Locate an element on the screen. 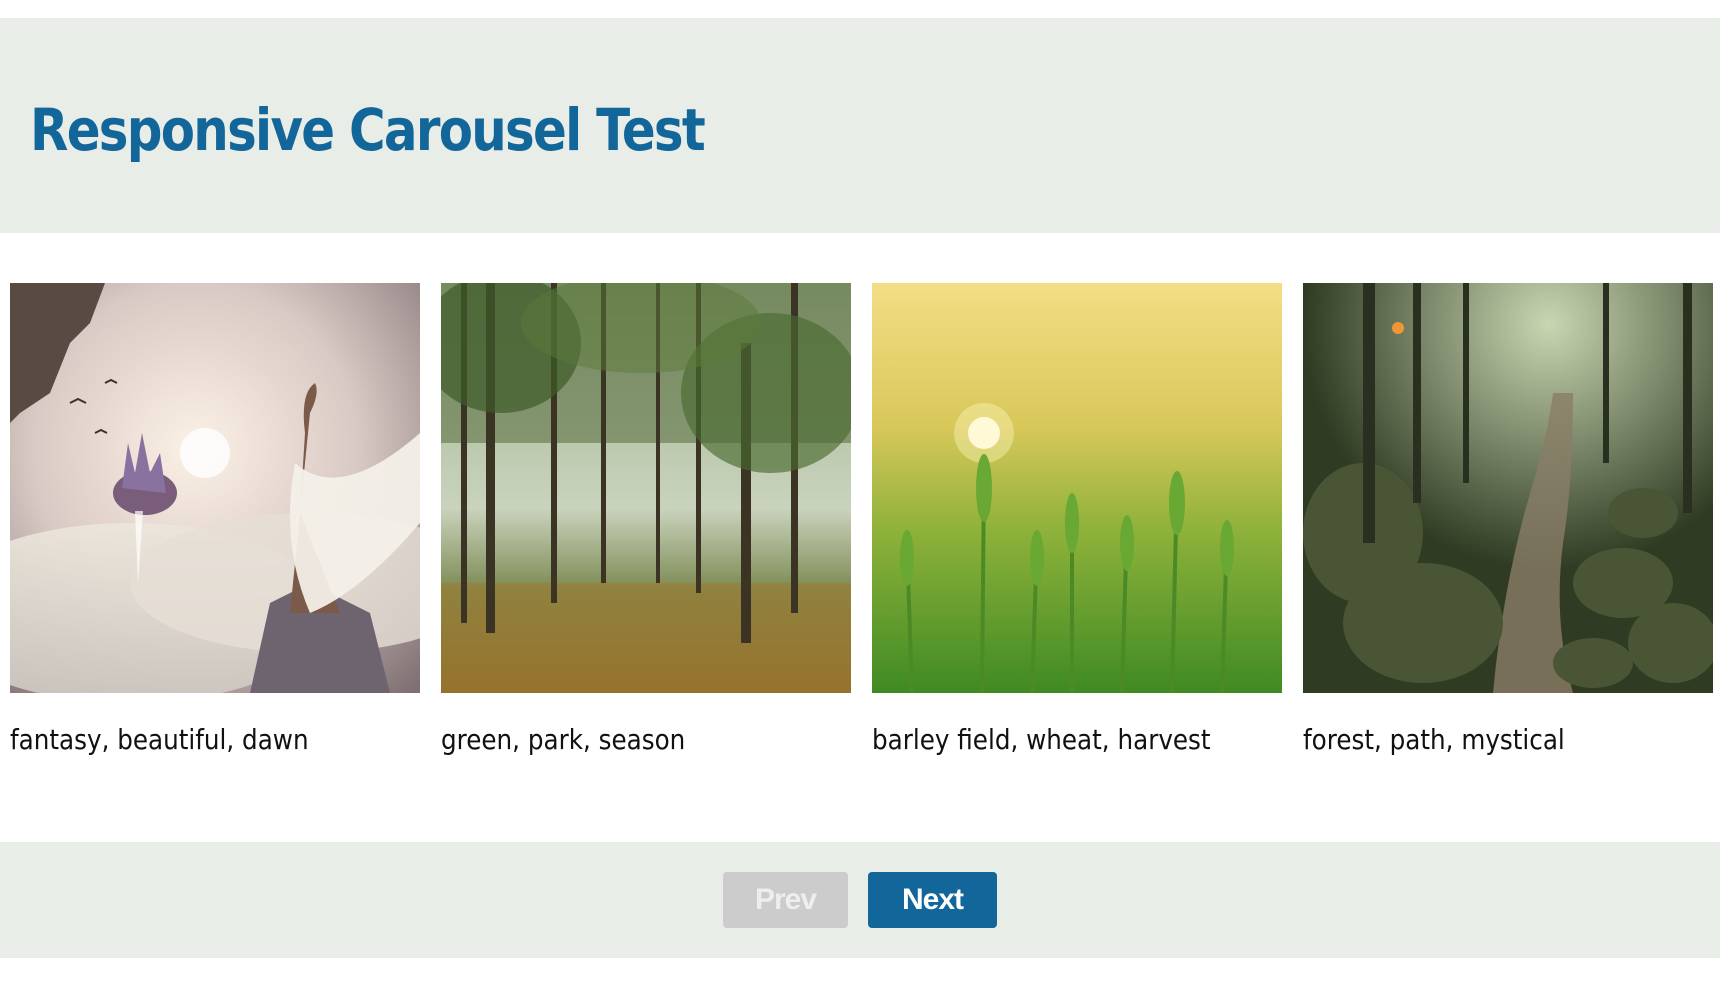 This screenshot has width=1720, height=1008. carousel-card: forest, path, mystical is located at coordinates (1508, 519).